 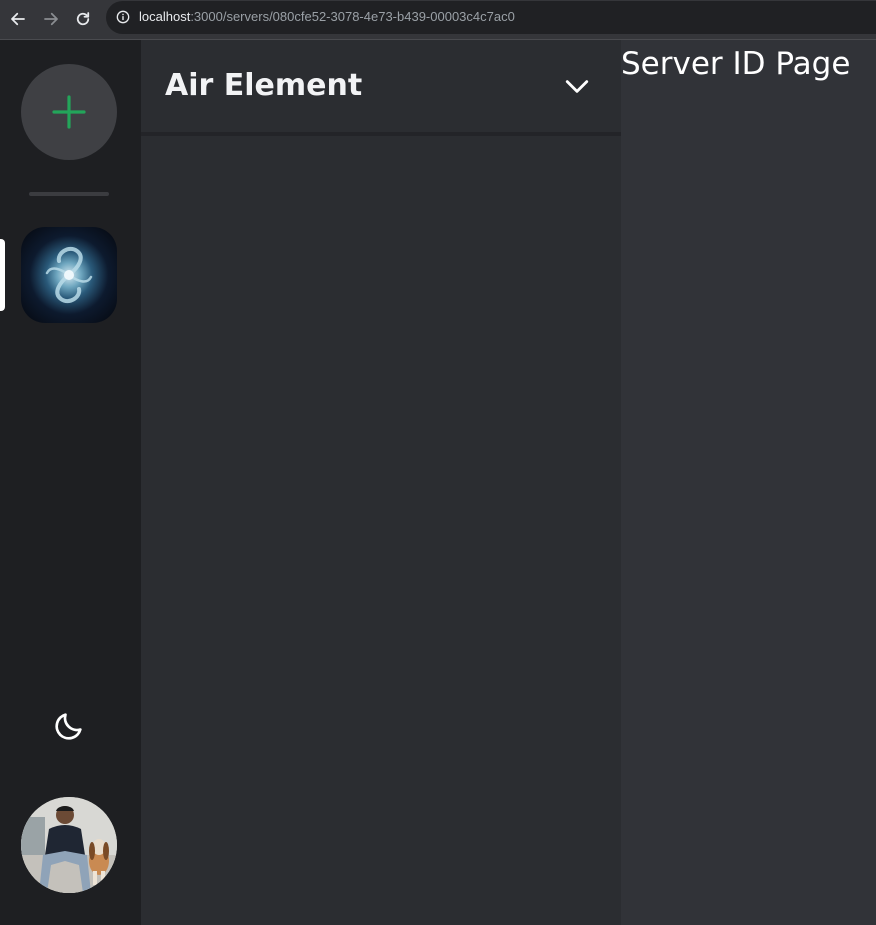 I want to click on page-title: Server ID Page, so click(x=736, y=64).